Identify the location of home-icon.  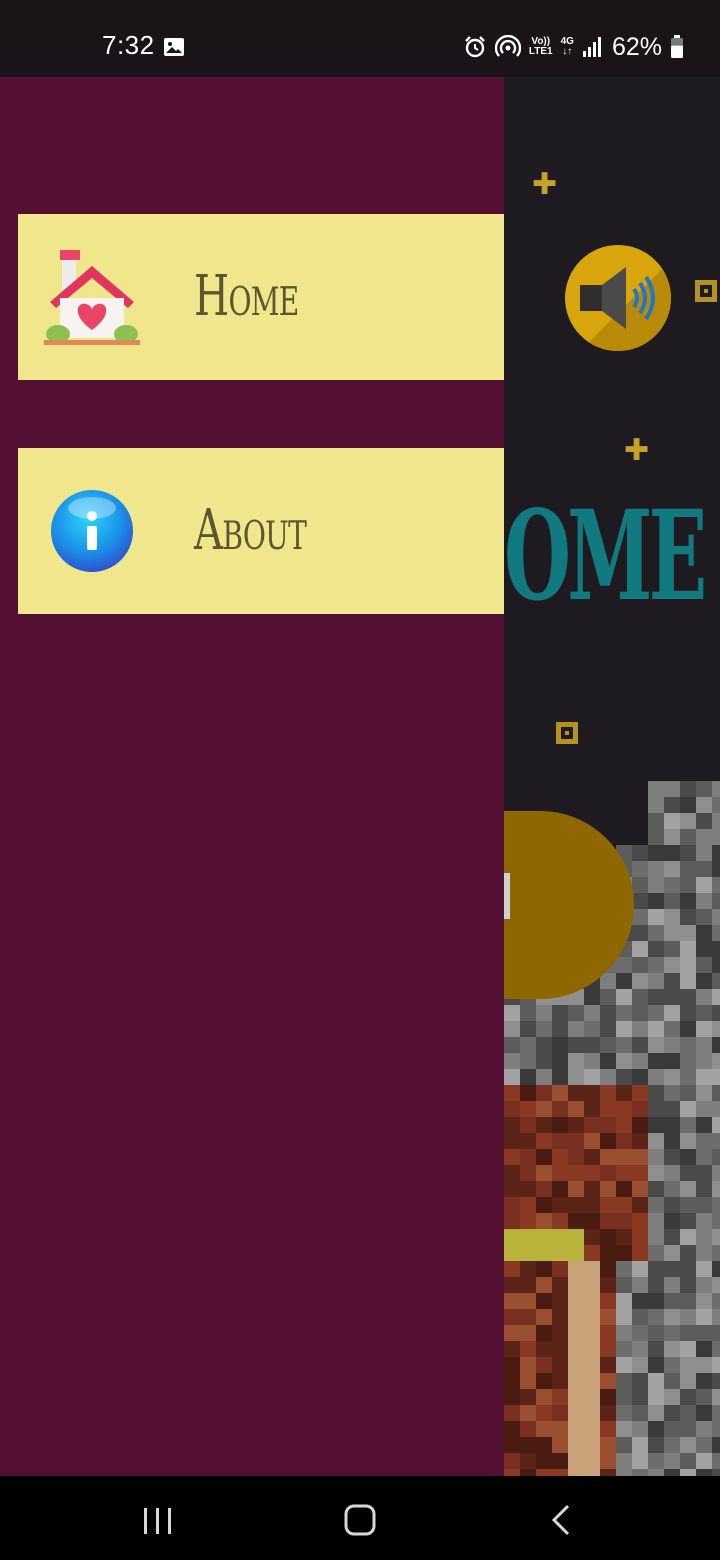
(360, 1520).